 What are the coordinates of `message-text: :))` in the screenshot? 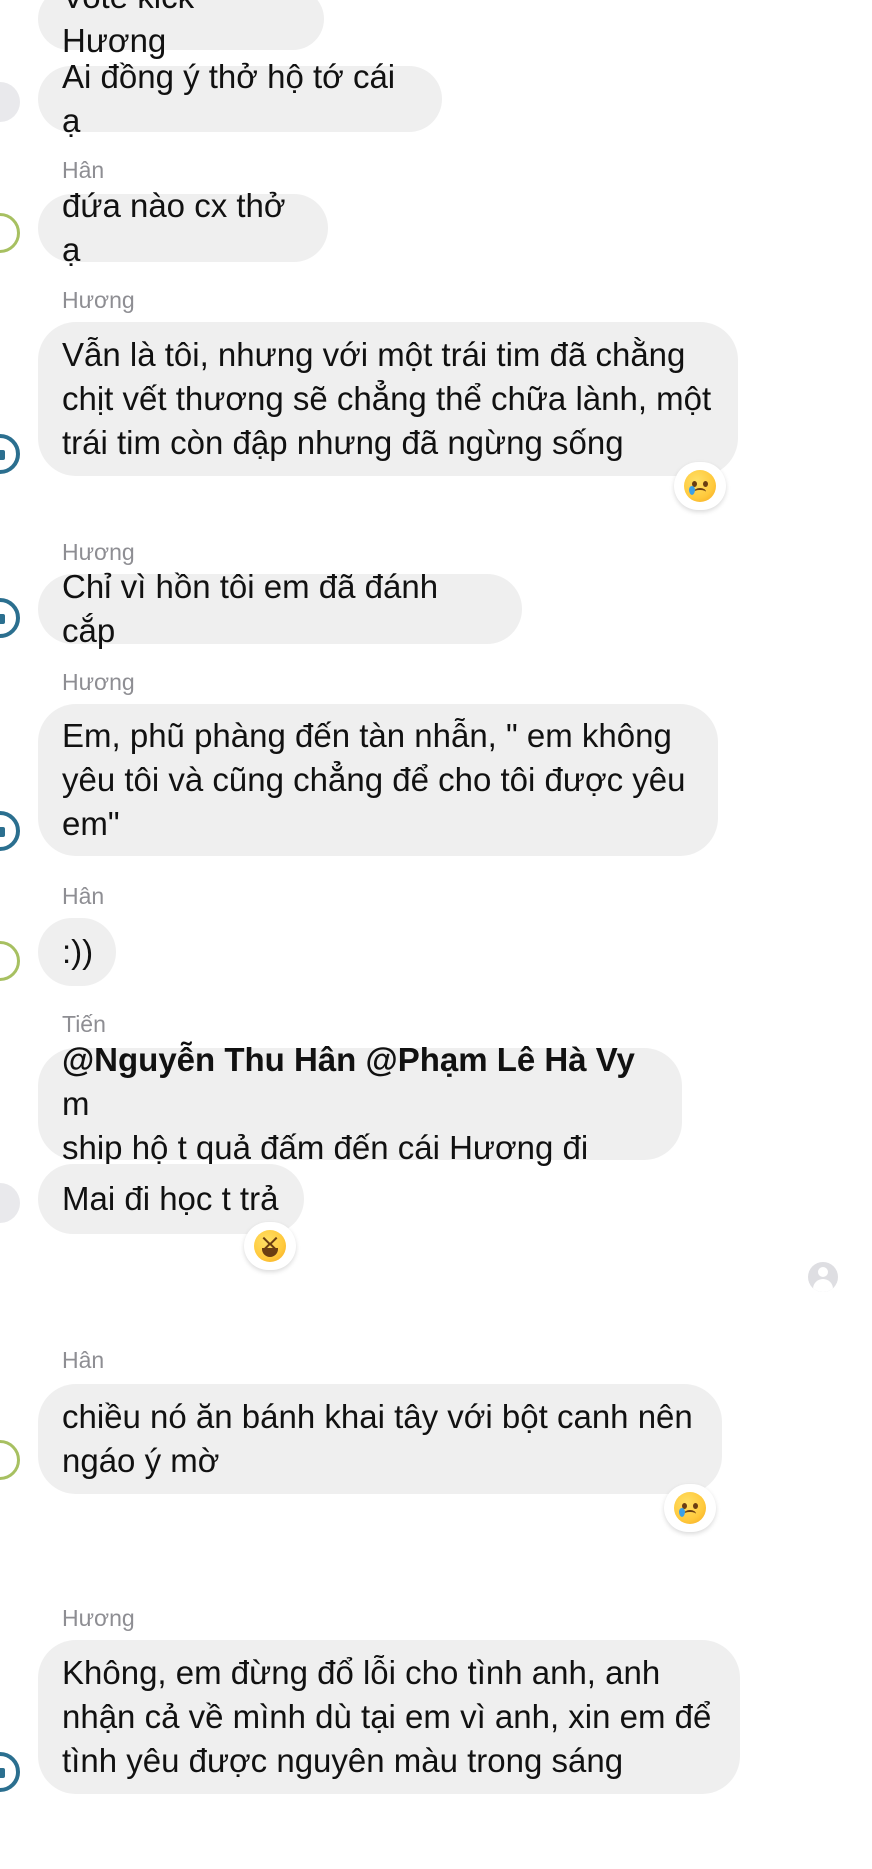 It's located at (78, 951).